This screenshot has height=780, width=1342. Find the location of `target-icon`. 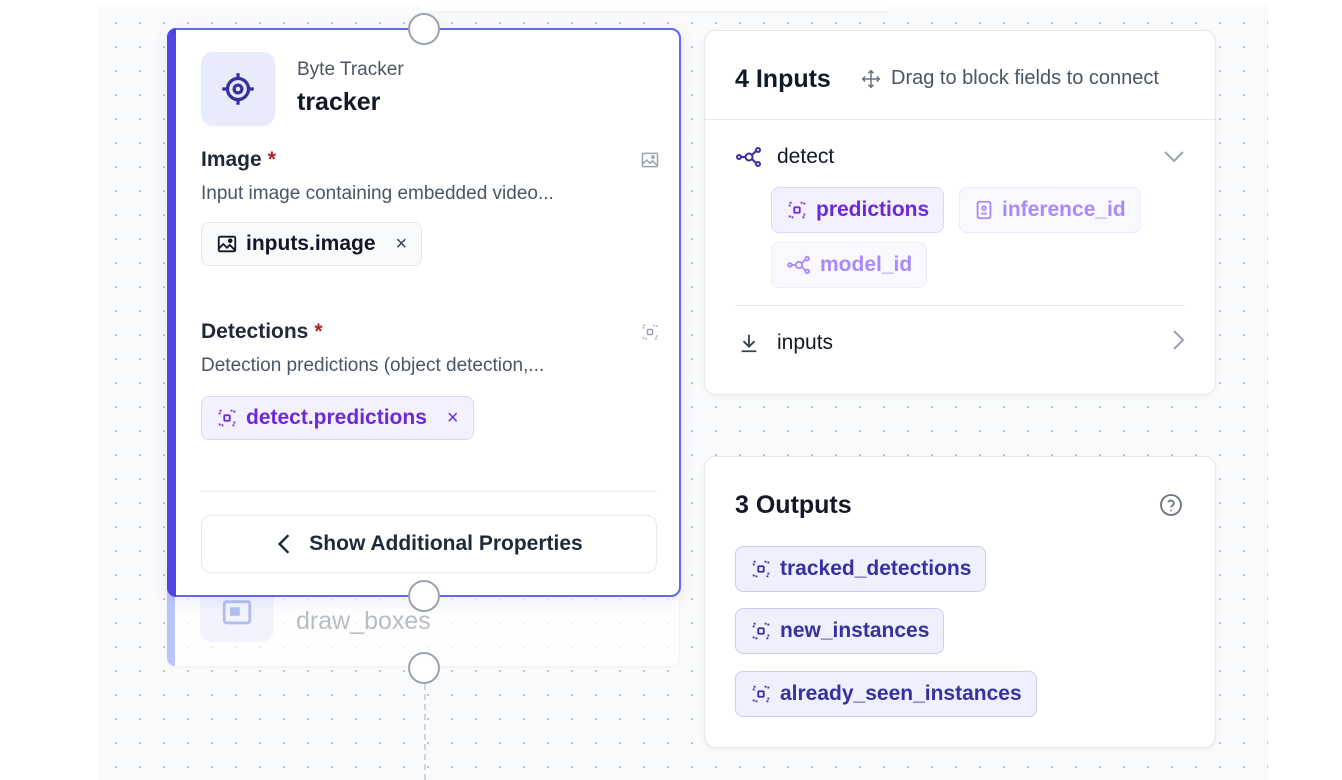

target-icon is located at coordinates (238, 89).